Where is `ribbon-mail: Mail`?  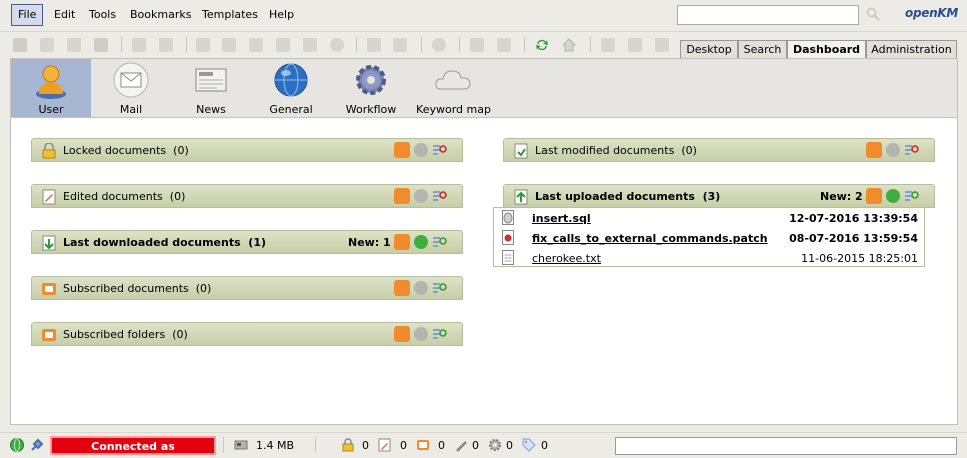 ribbon-mail: Mail is located at coordinates (131, 88).